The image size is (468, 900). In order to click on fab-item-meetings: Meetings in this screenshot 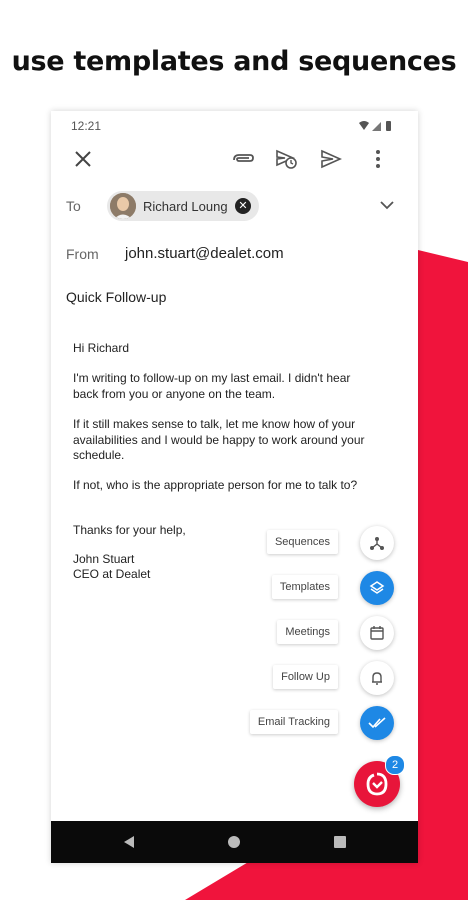, I will do `click(234, 632)`.